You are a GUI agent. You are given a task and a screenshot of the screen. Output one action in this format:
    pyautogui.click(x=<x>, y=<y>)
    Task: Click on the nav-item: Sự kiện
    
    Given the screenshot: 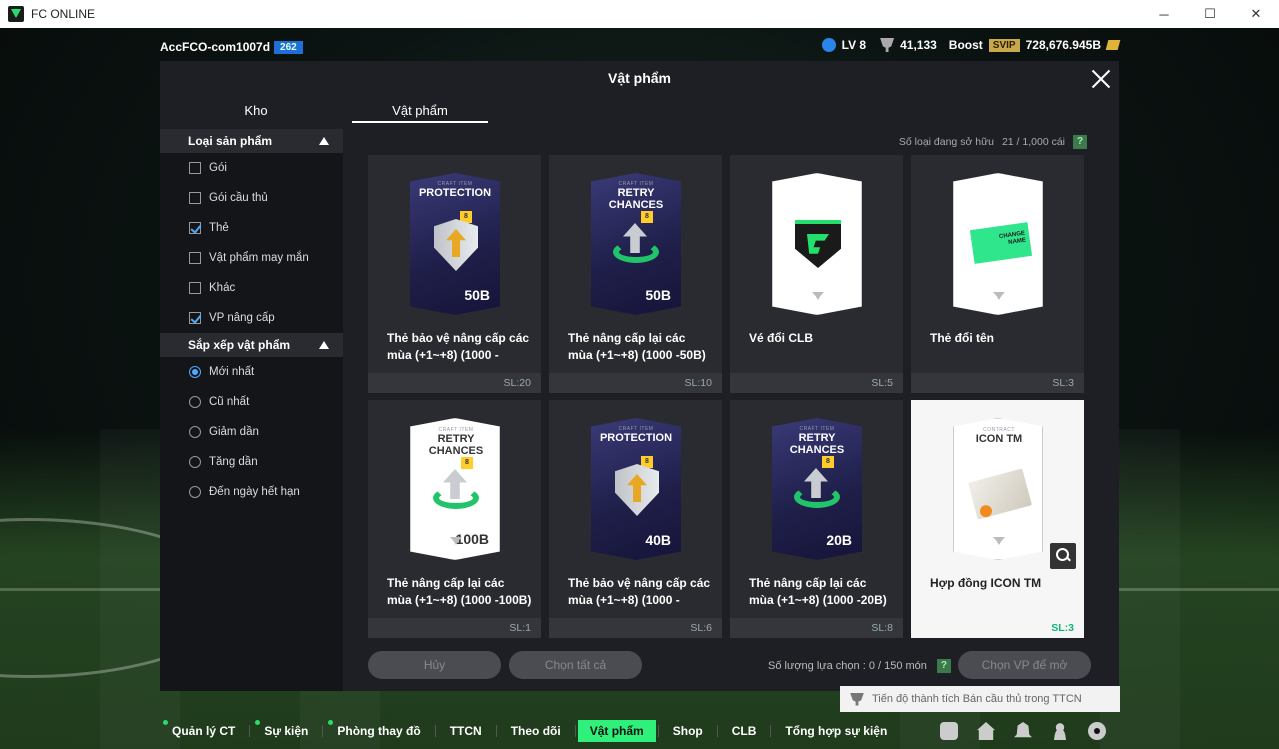 What is the action you would take?
    pyautogui.click(x=286, y=731)
    